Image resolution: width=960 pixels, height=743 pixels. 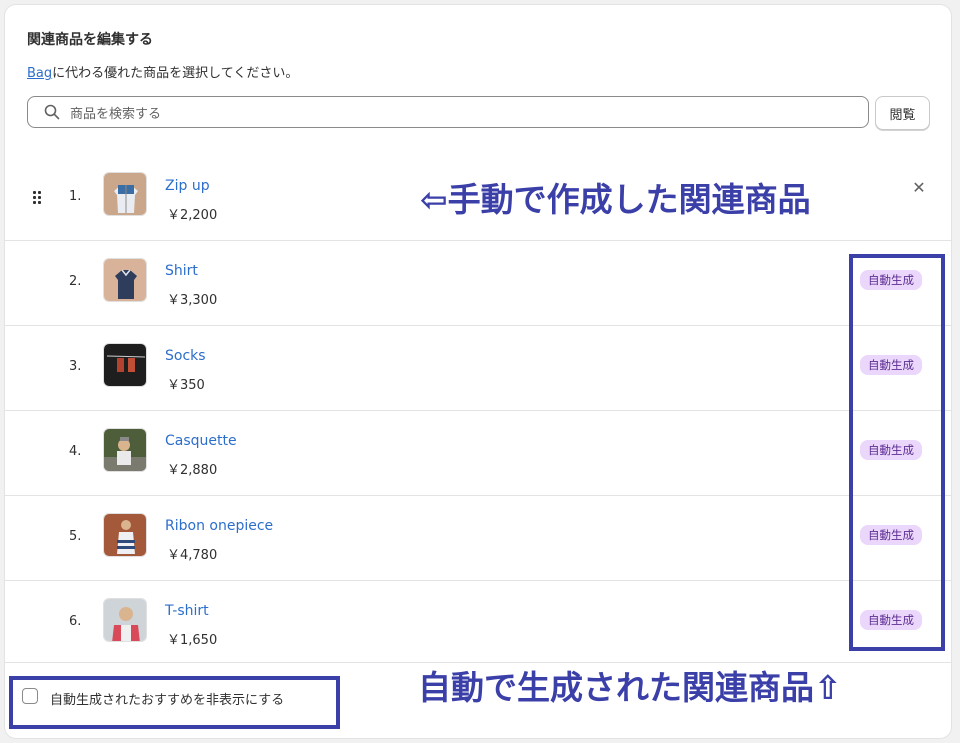 I want to click on product-price: ￥2,880, so click(x=192, y=470).